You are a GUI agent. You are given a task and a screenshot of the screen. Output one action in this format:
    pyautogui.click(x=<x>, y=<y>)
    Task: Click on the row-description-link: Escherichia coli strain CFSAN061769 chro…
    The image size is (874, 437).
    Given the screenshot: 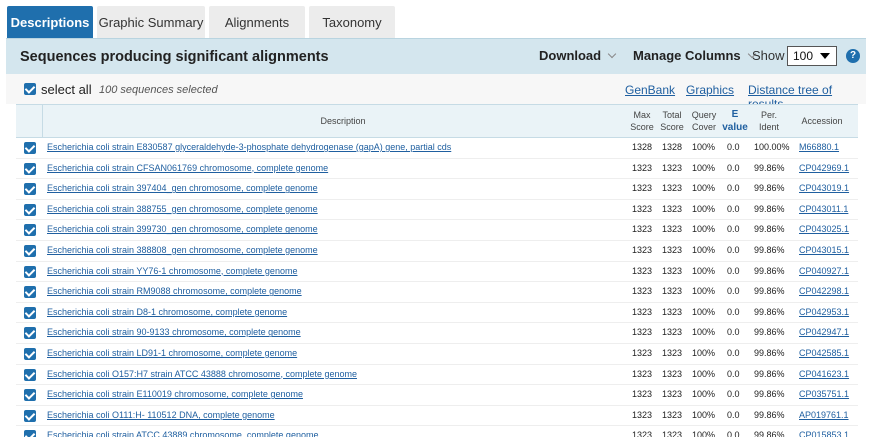 What is the action you would take?
    pyautogui.click(x=187, y=168)
    